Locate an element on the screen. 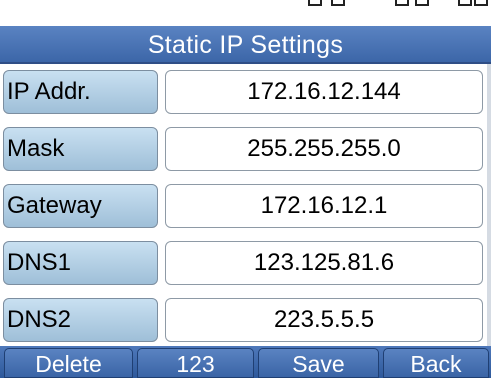  scrollbar is located at coordinates (489, 205).